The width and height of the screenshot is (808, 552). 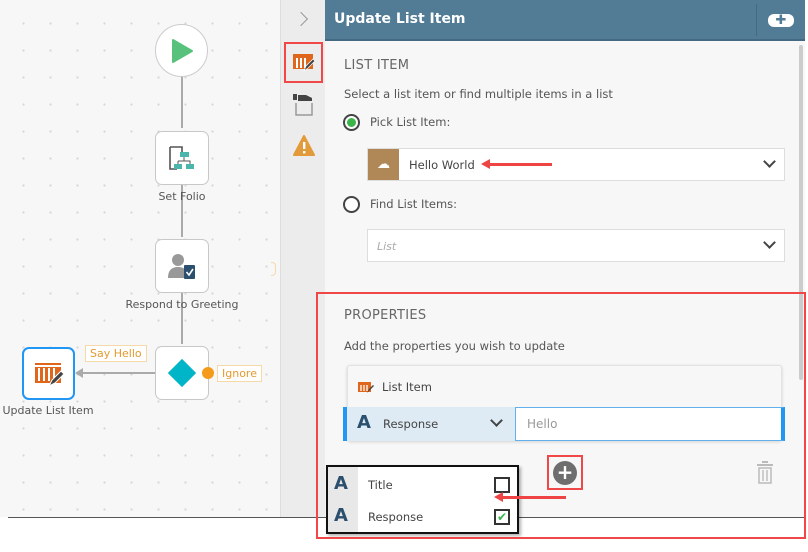 I want to click on decision-node, so click(x=182, y=373).